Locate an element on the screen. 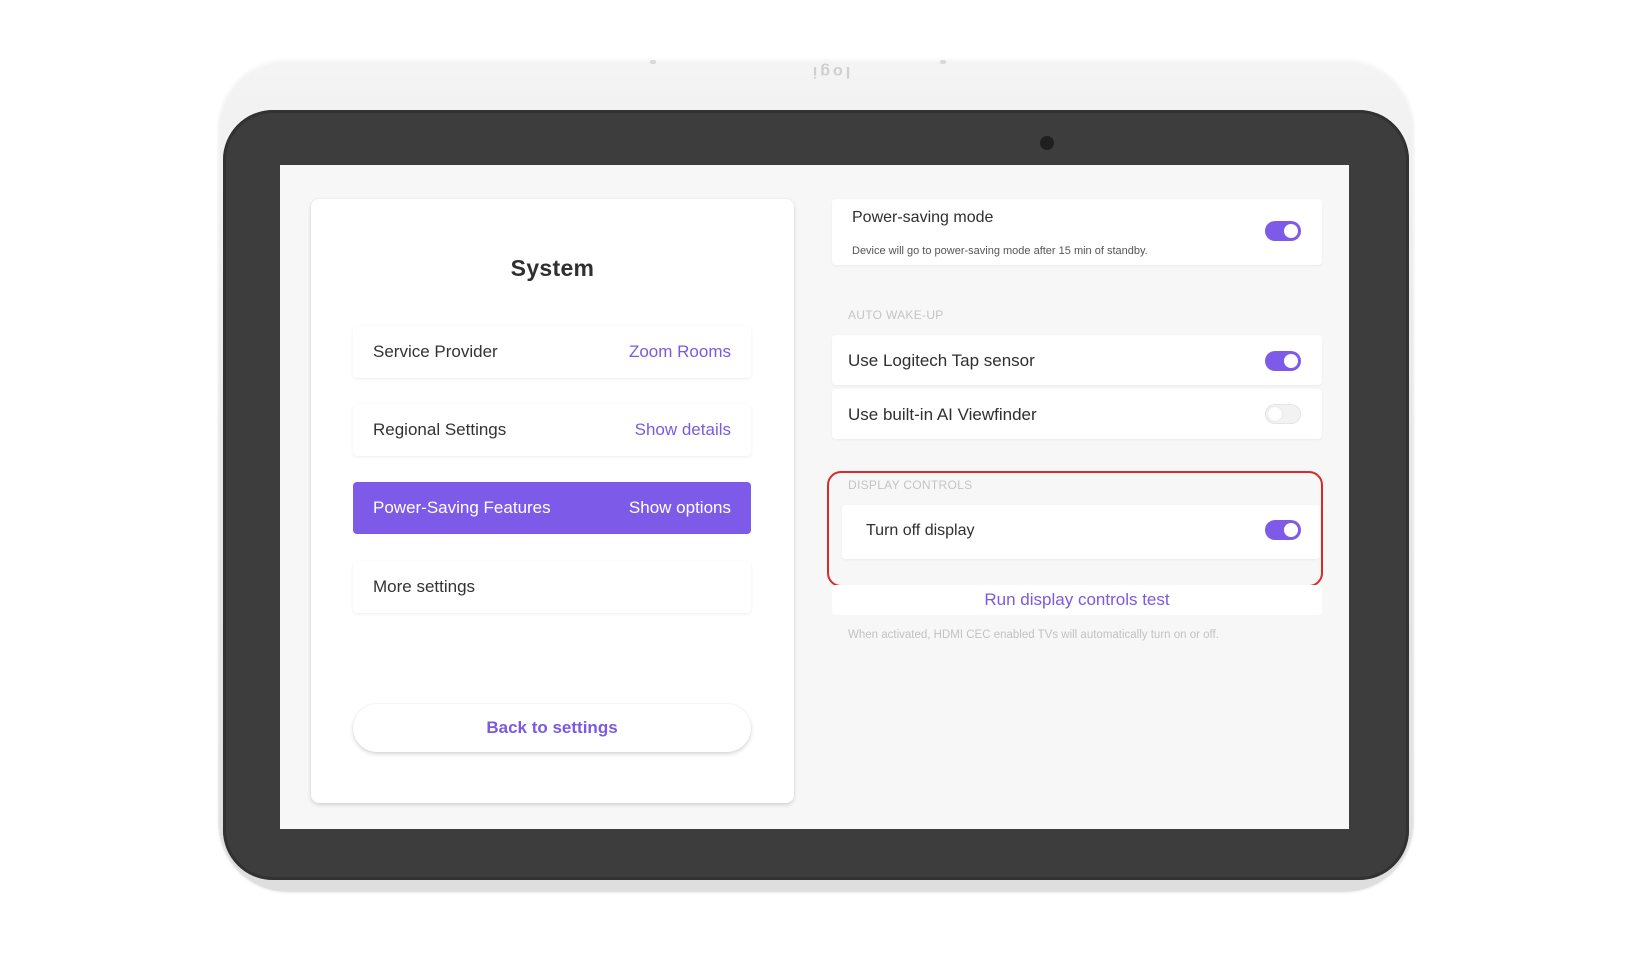  ai-viewfinder-toggle is located at coordinates (1283, 414).